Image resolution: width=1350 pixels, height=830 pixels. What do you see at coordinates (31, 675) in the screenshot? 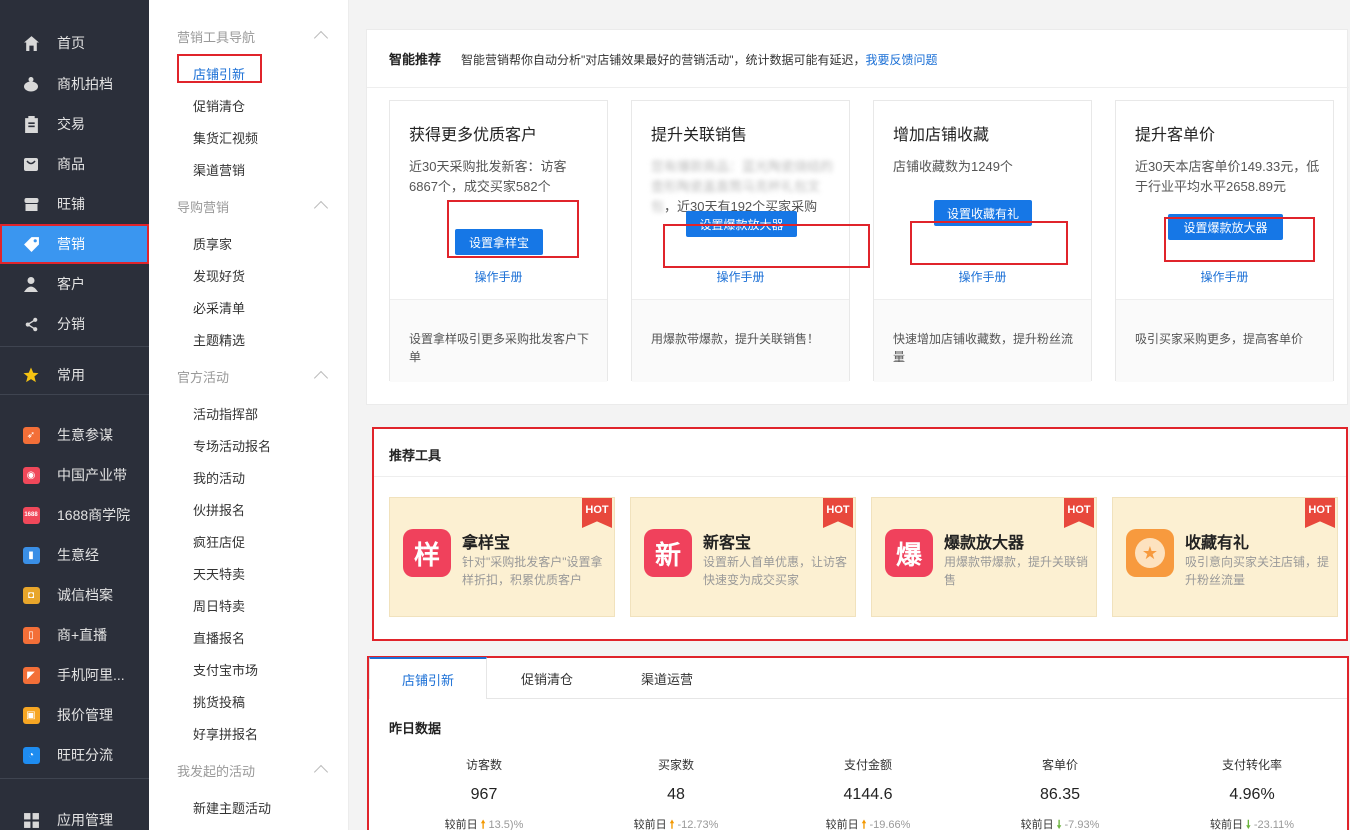
I see `mobile-icon: ◤` at bounding box center [31, 675].